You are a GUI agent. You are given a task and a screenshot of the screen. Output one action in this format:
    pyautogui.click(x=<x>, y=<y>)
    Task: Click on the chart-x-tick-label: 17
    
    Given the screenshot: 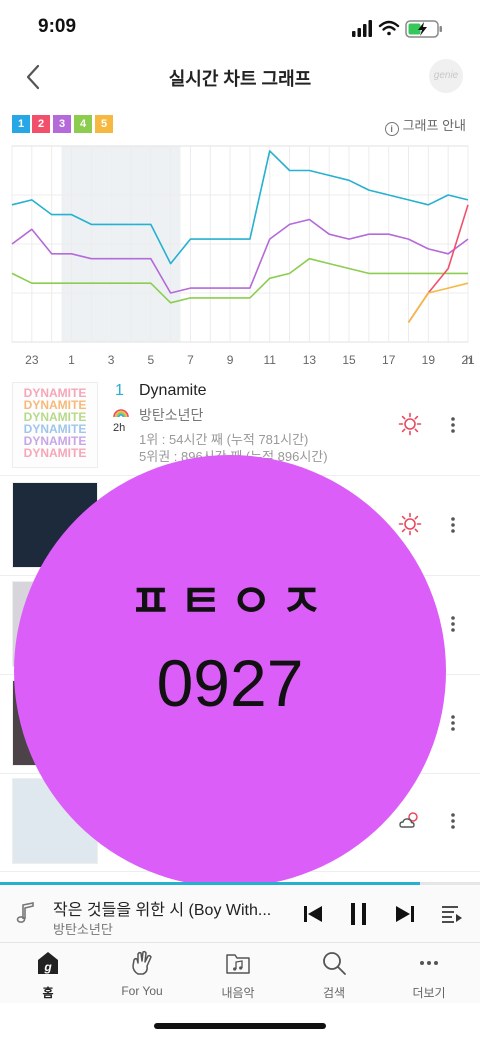 What is the action you would take?
    pyautogui.click(x=389, y=360)
    